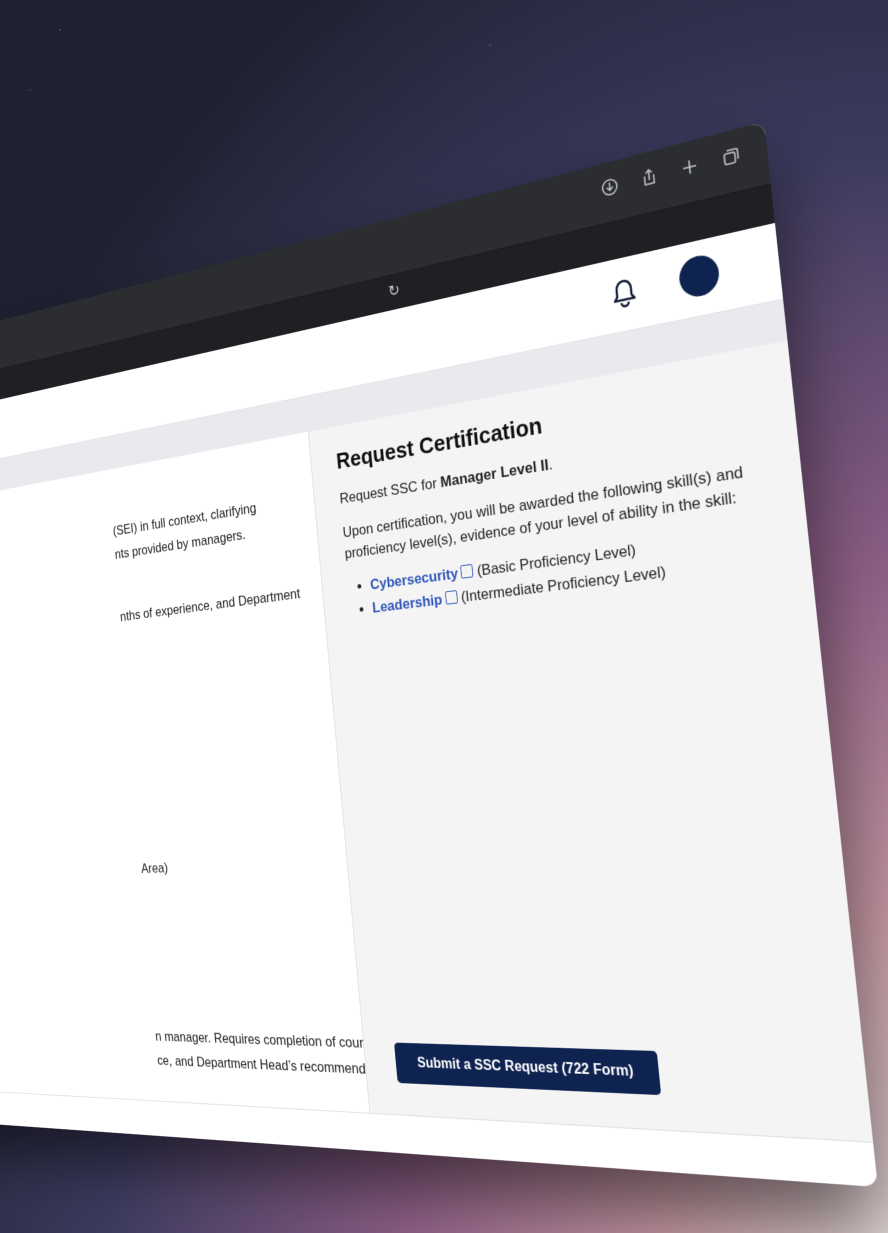 The image size is (888, 1233). Describe the element at coordinates (527, 1069) in the screenshot. I see `submit-request-button: Submit a SSC Request (722 Form)` at that location.